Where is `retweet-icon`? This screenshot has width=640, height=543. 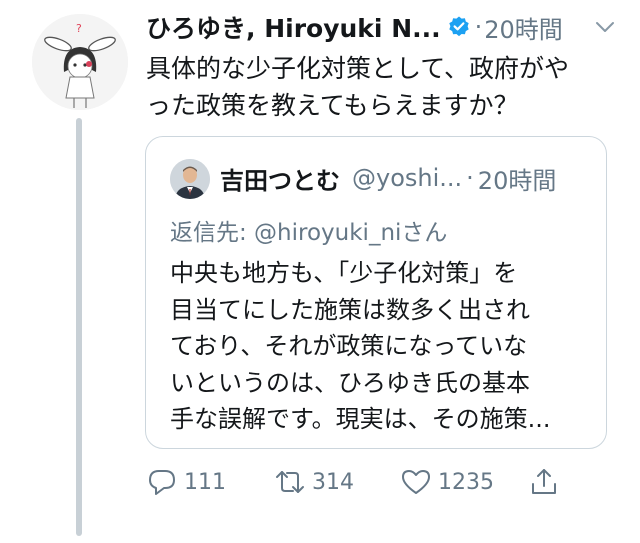 retweet-icon is located at coordinates (290, 482).